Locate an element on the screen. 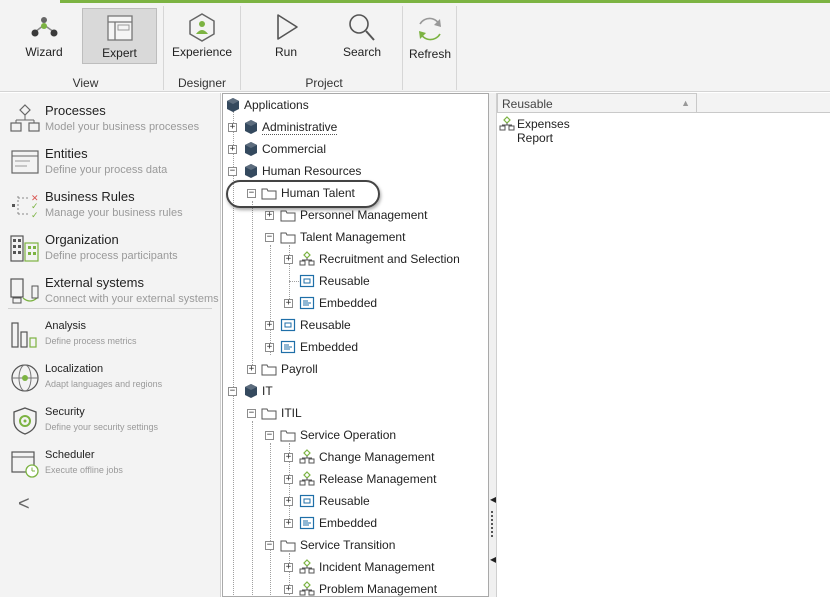 This screenshot has height=597, width=830. nav-item-organization: Organization Define process participants is located at coordinates (110, 249).